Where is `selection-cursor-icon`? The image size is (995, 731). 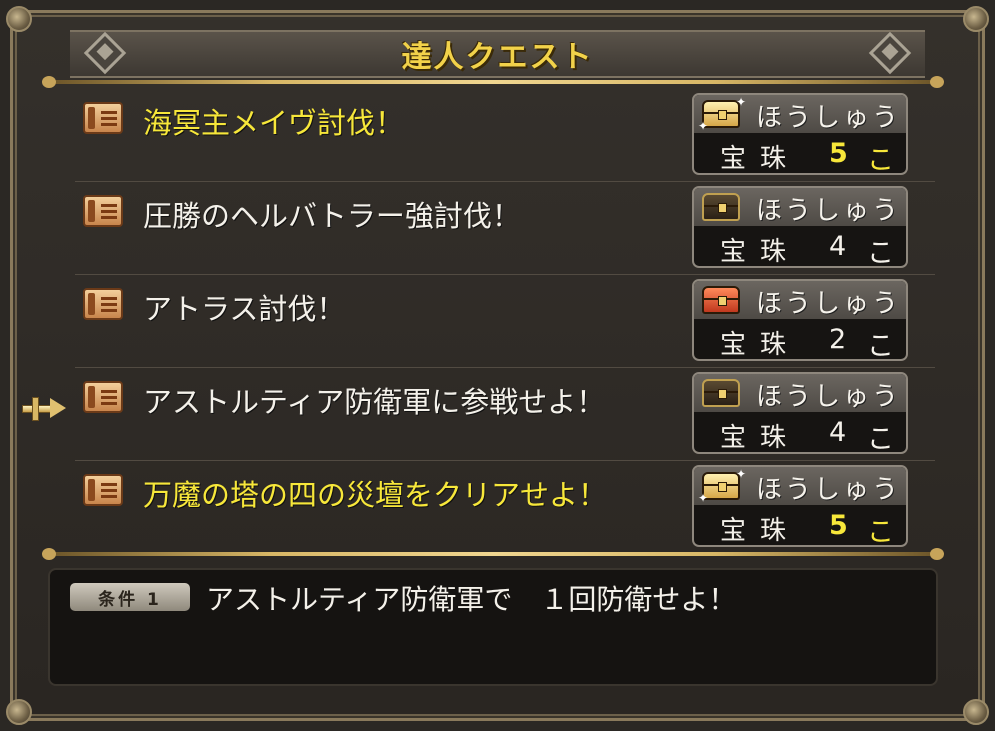
selection-cursor-icon is located at coordinates (44, 408).